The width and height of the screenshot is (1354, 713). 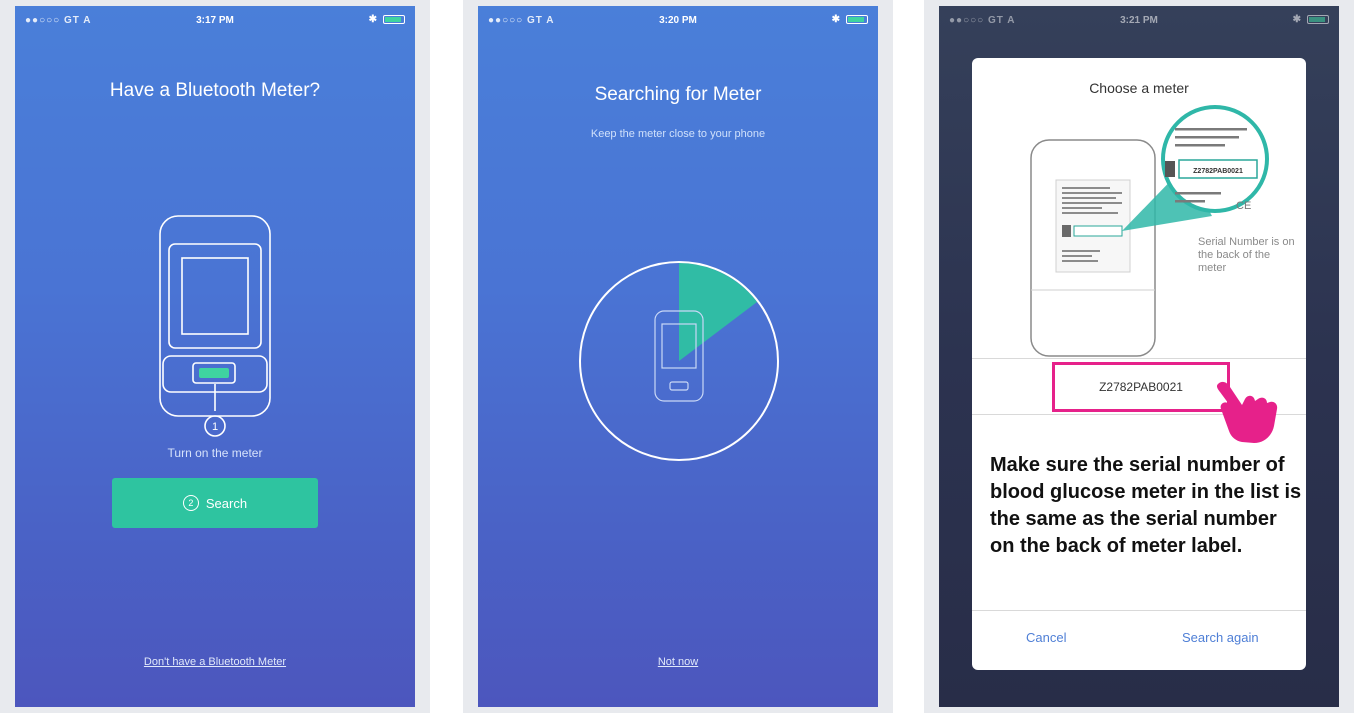 I want to click on search-button: 2 Search, so click(x=215, y=503).